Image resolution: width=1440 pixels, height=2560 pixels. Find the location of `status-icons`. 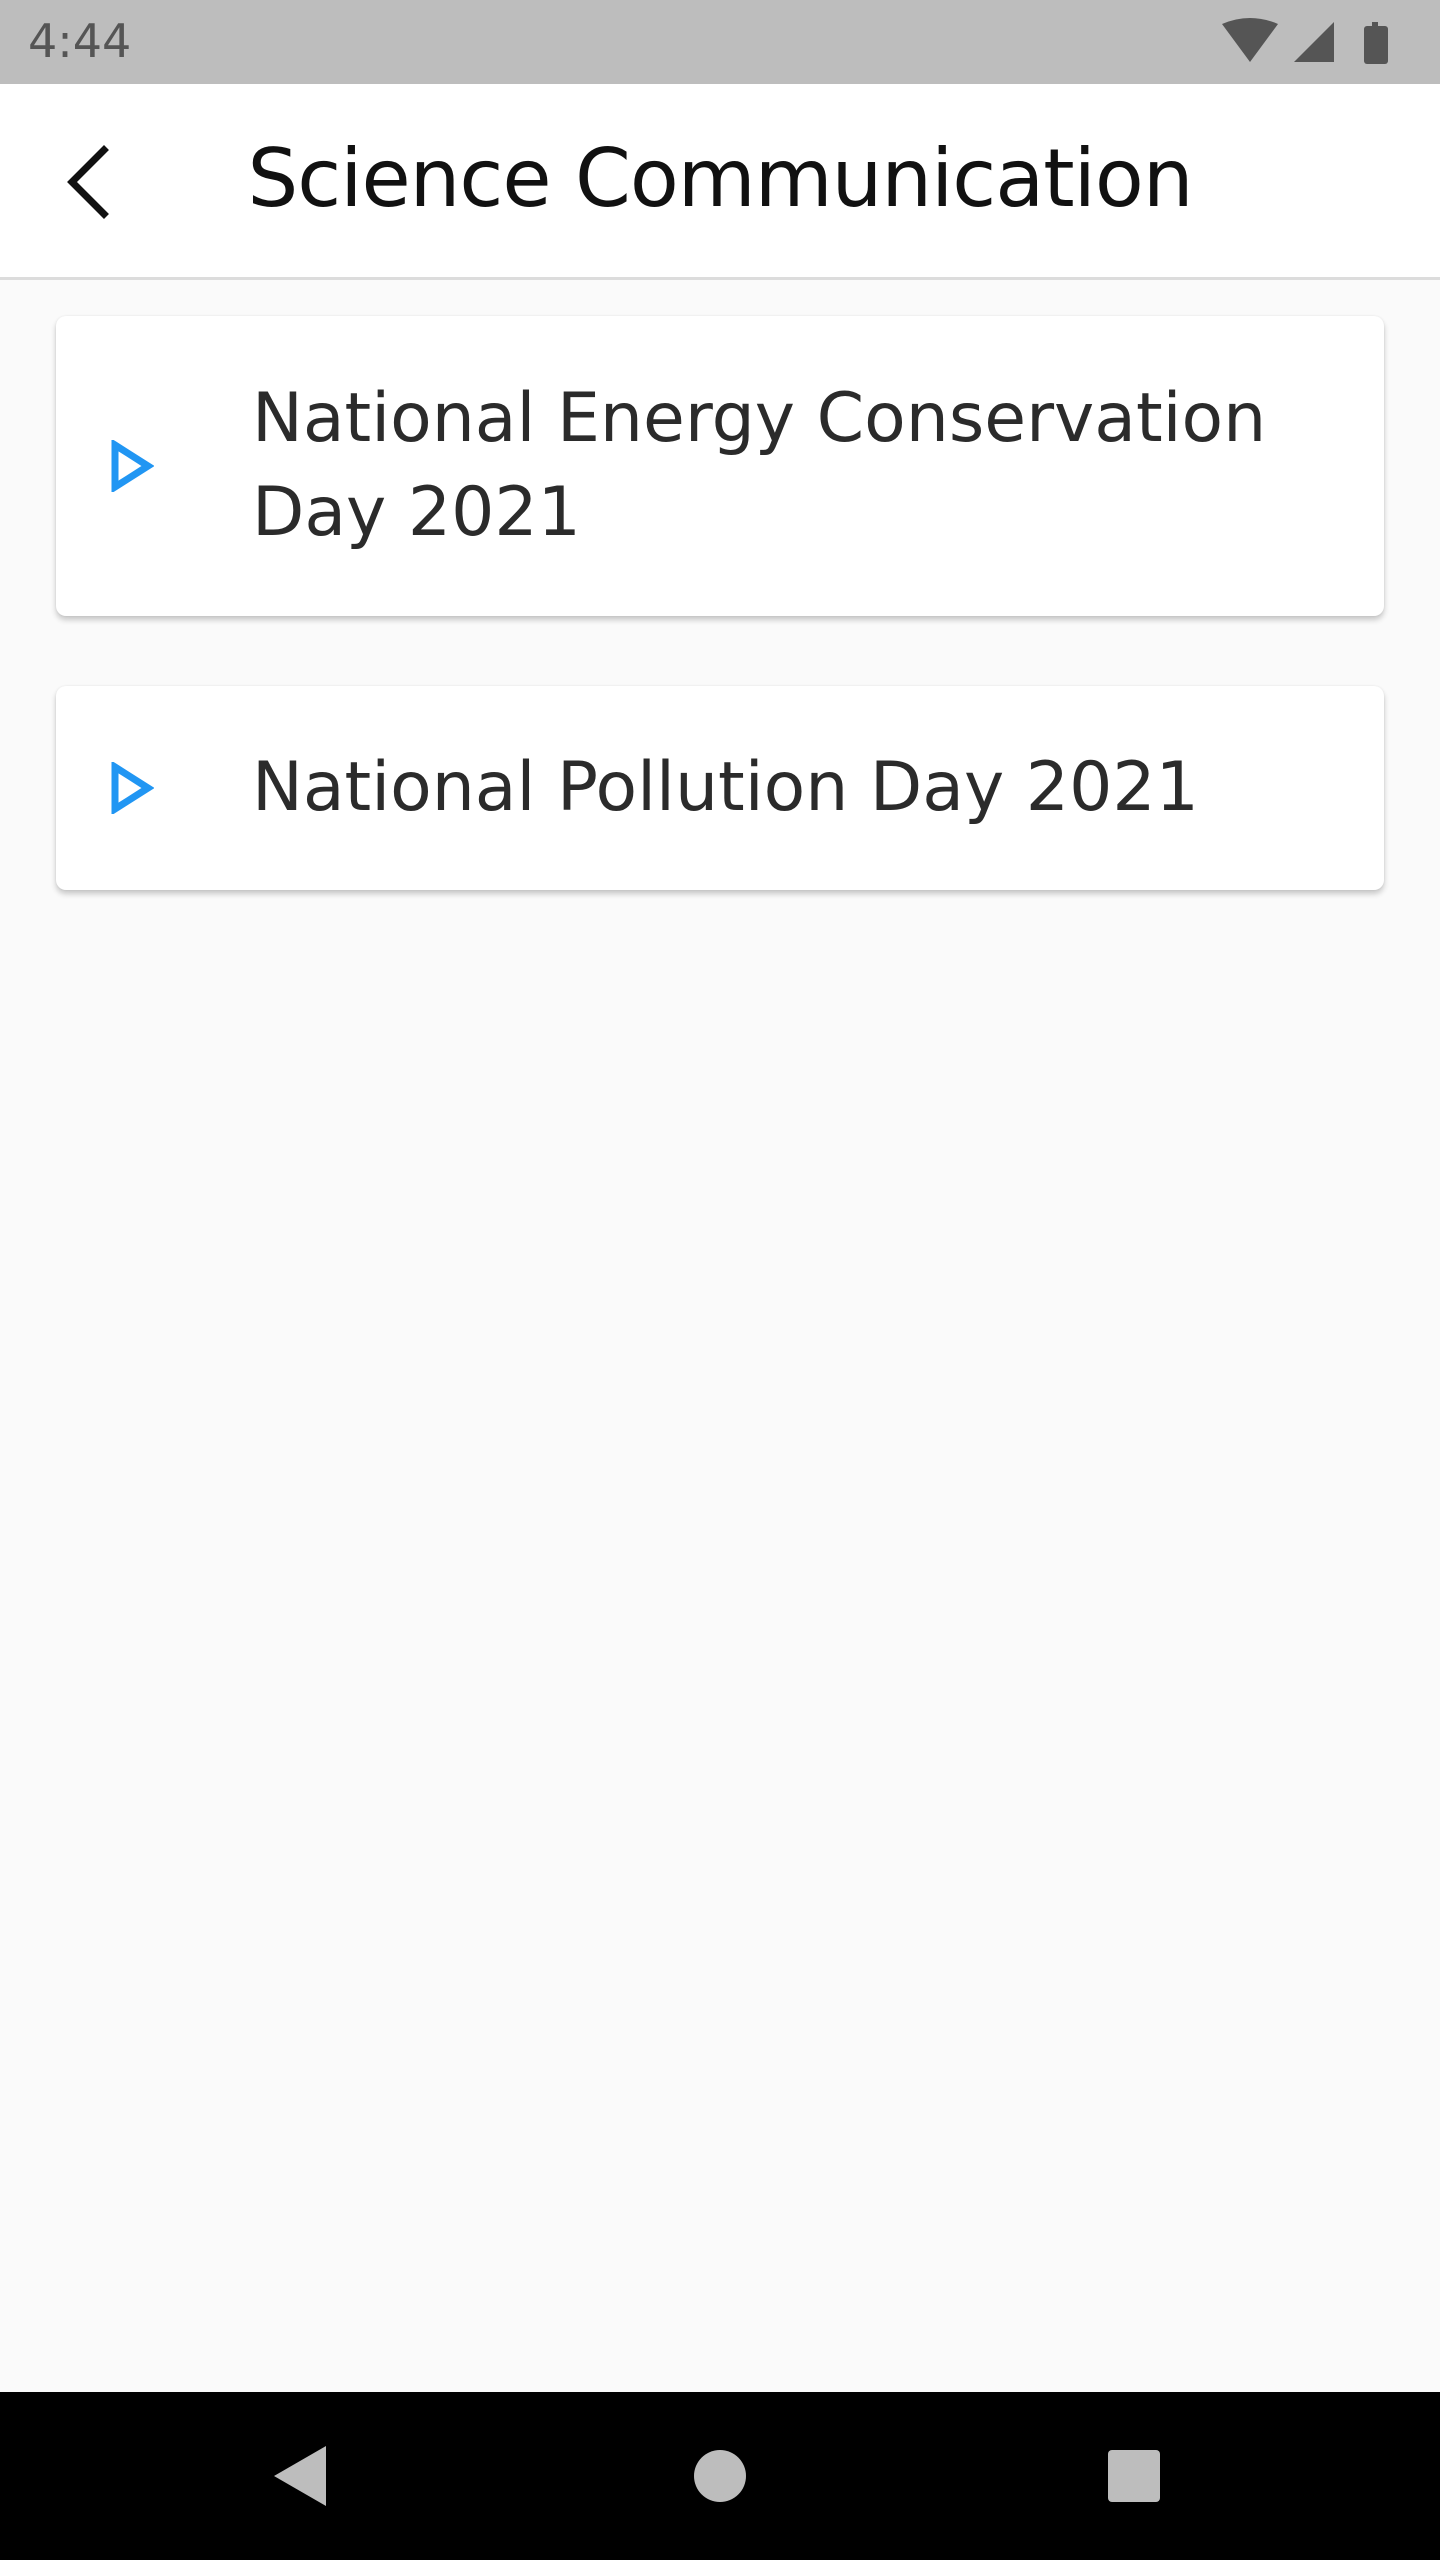

status-icons is located at coordinates (1317, 42).